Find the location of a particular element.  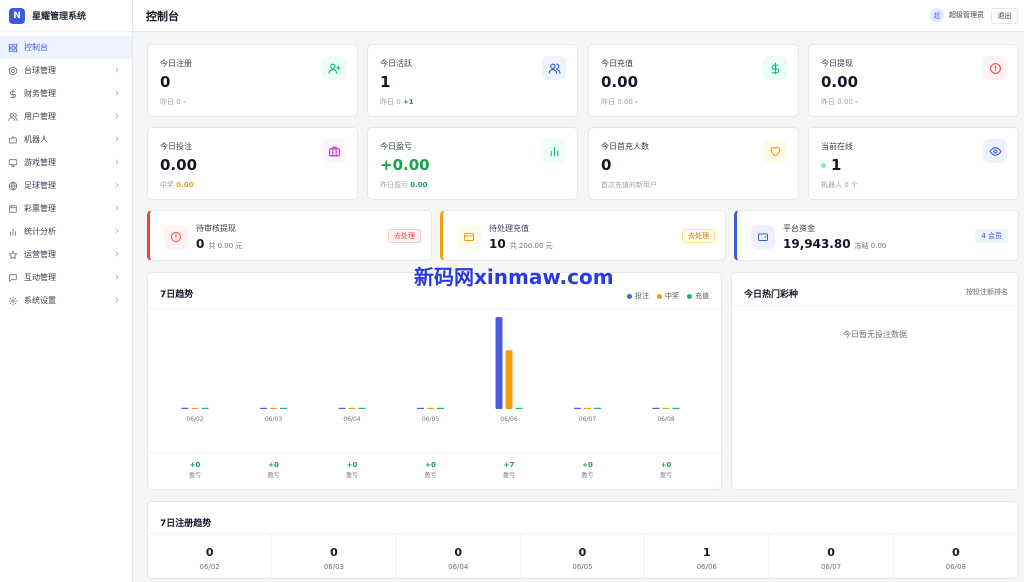

profit-value: +0 is located at coordinates (273, 465).